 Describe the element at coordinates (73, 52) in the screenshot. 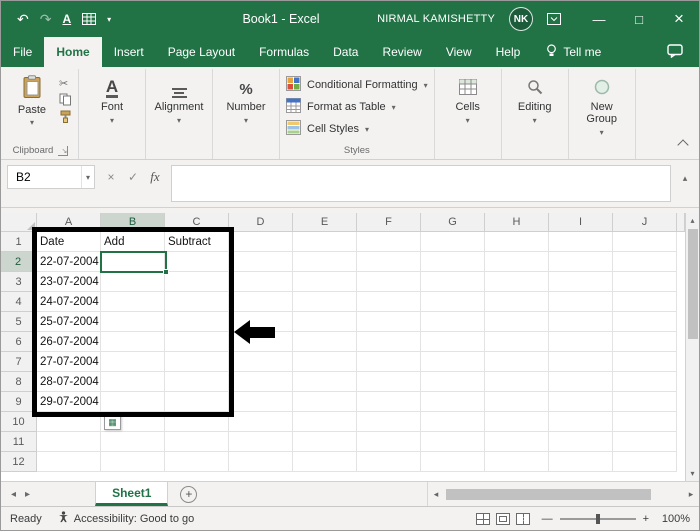

I see `tab-home: Home` at that location.